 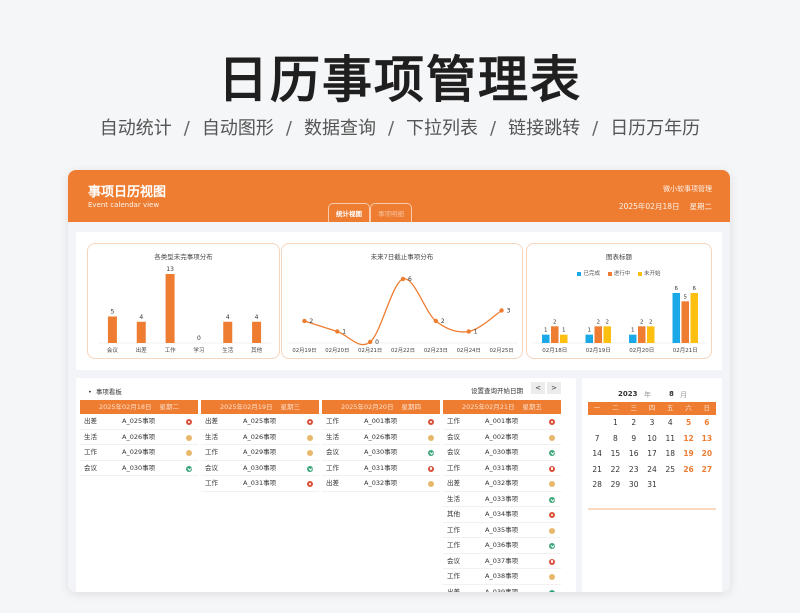 I want to click on calendar-day: 18, so click(x=670, y=454).